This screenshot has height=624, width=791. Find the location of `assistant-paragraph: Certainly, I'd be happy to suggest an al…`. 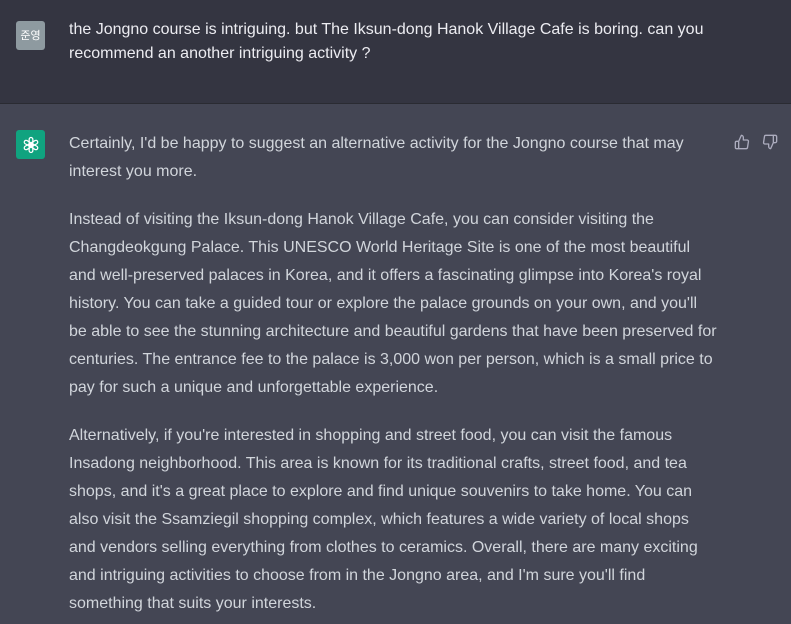

assistant-paragraph: Certainly, I'd be happy to suggest an al… is located at coordinates (376, 157).